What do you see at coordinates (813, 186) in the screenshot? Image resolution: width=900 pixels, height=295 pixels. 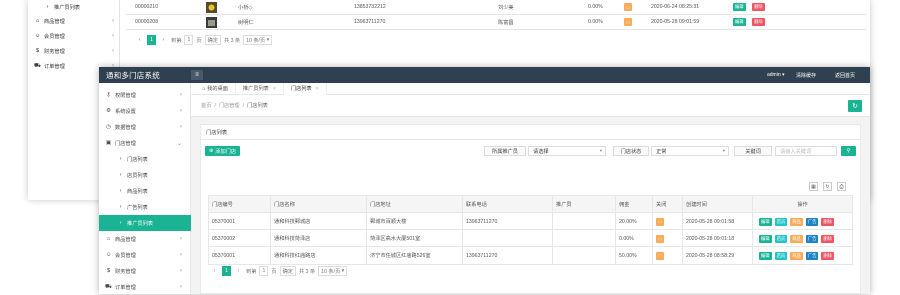 I see `columns-toggle-button: ▦` at bounding box center [813, 186].